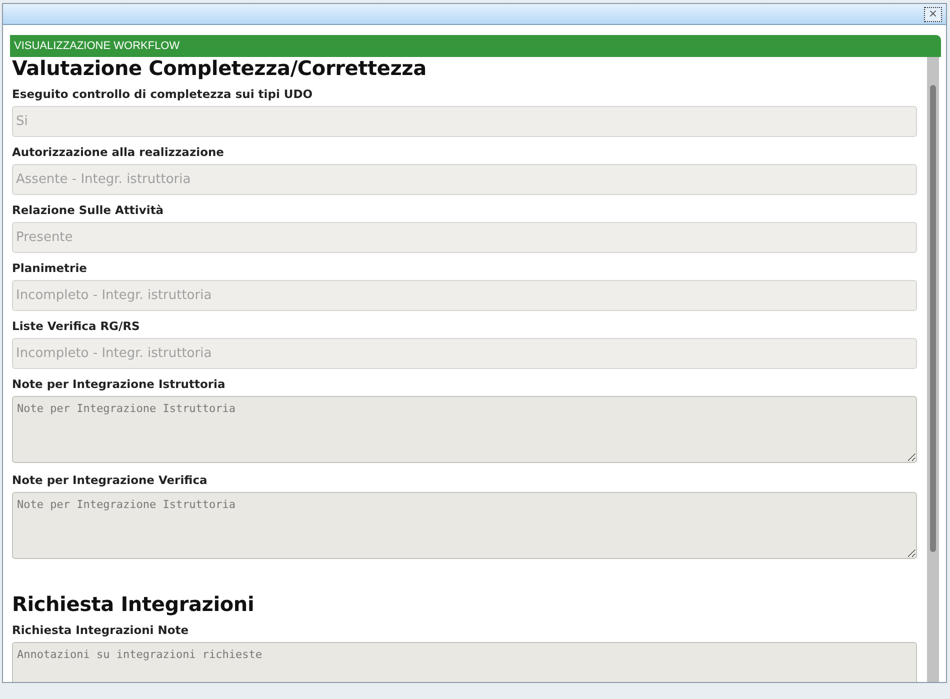  Describe the element at coordinates (933, 369) in the screenshot. I see `scrollbar` at that location.